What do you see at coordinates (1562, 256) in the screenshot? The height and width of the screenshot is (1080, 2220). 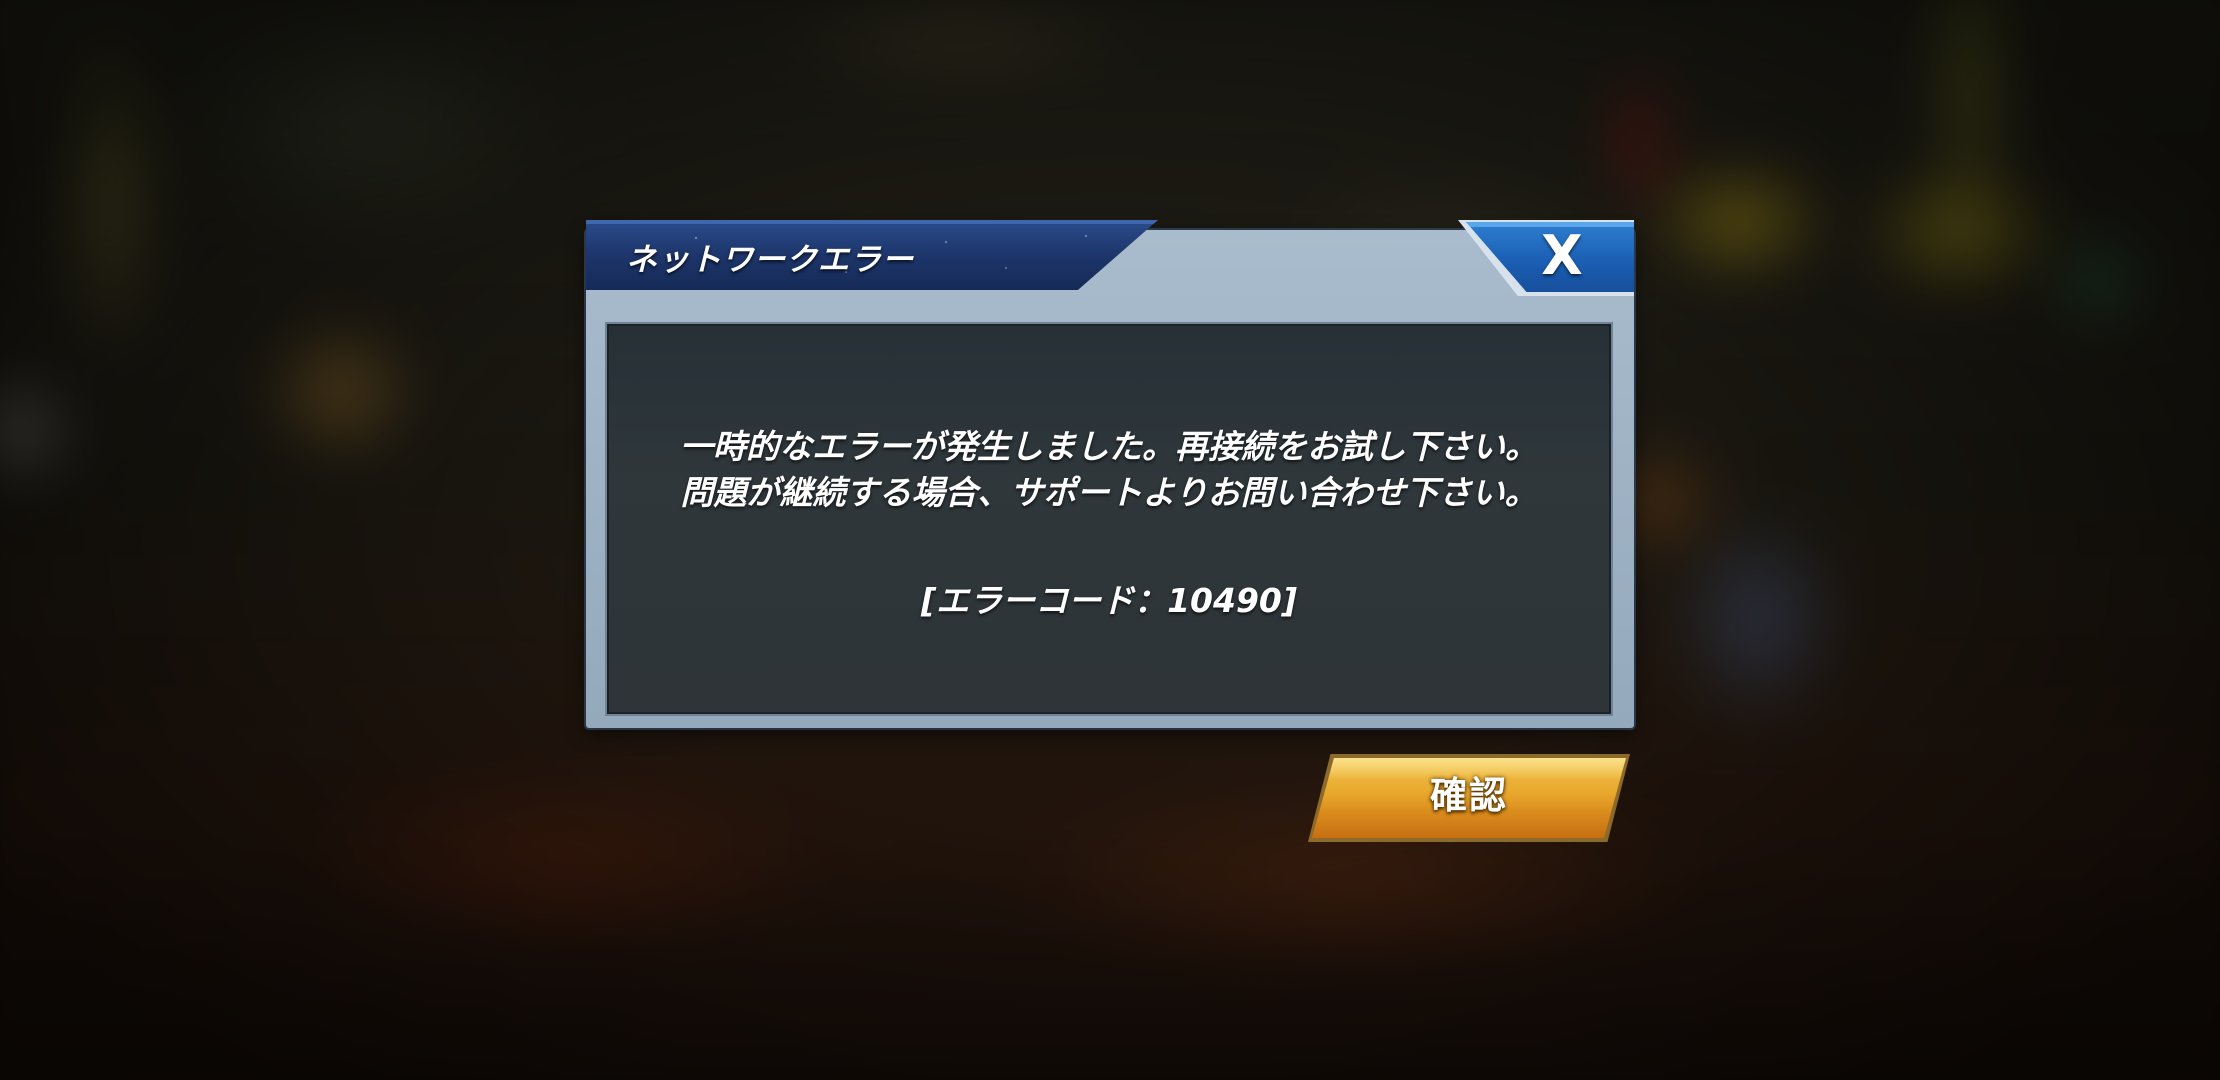 I see `close-icon: X` at bounding box center [1562, 256].